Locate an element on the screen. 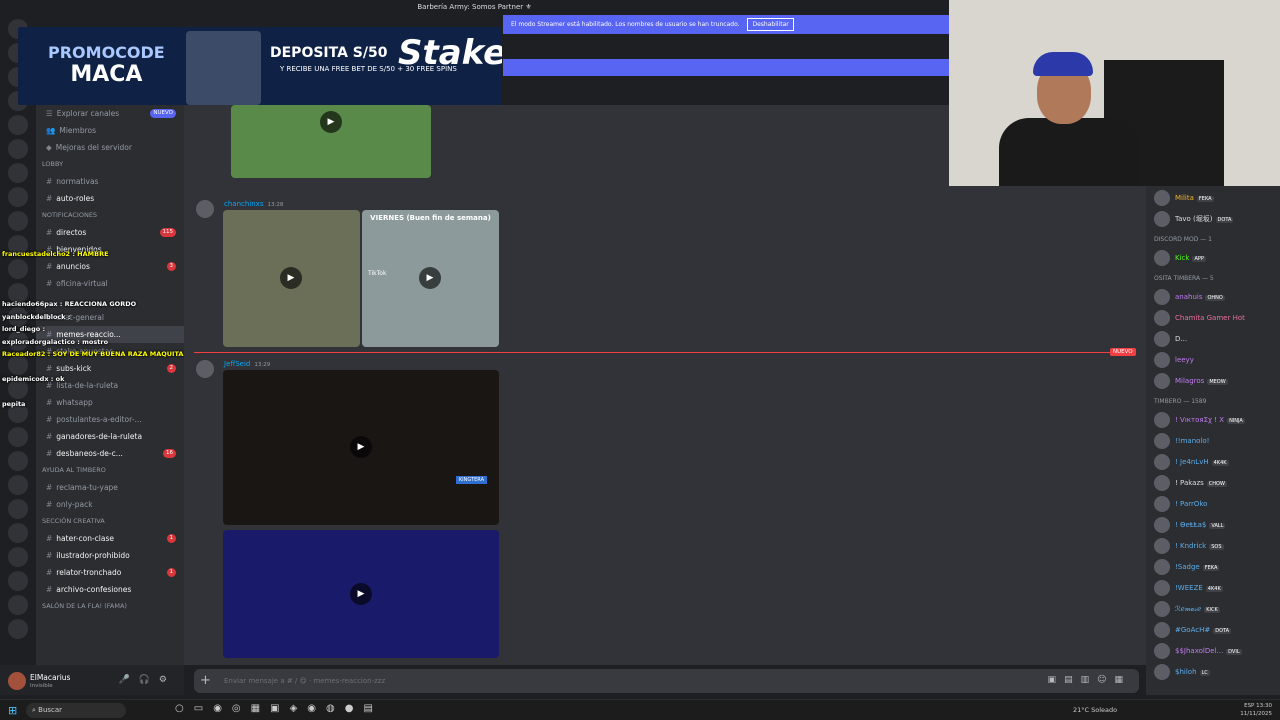 The height and width of the screenshot is (720, 1280). gift-icon: ▣ is located at coordinates (1056, 680).